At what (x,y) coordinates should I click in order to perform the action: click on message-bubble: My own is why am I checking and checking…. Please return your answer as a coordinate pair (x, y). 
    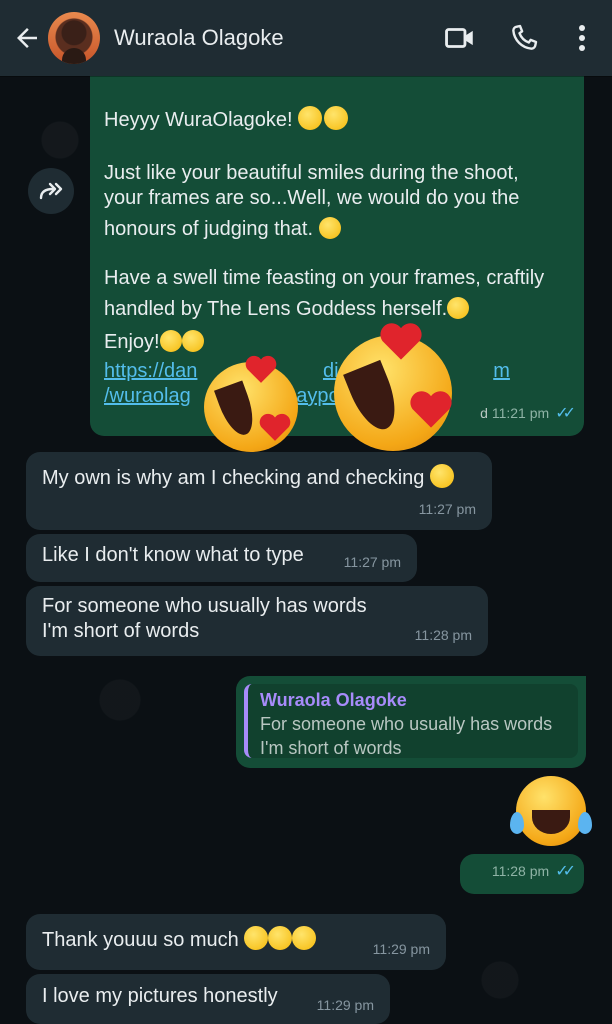
    Looking at the image, I should click on (259, 491).